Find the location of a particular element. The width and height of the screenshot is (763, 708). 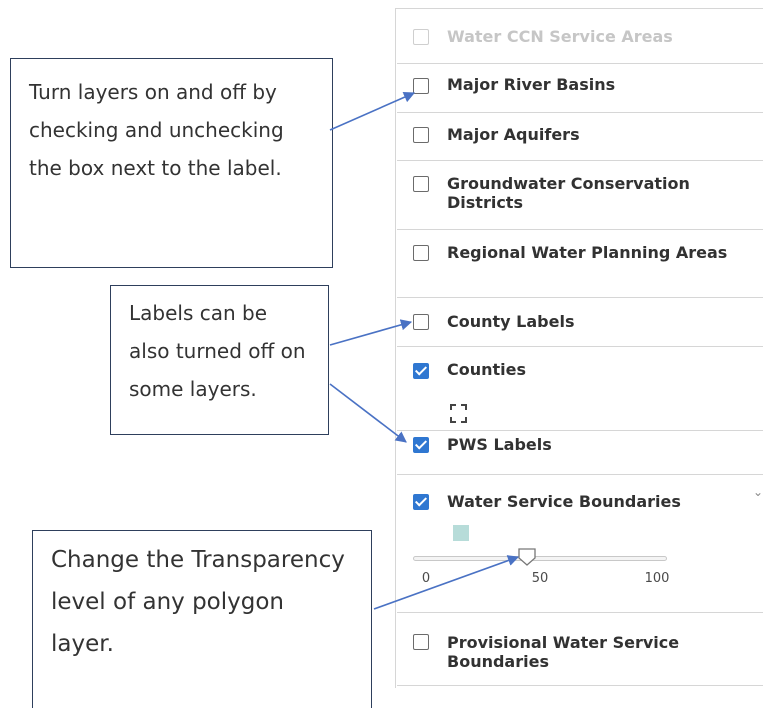

layer-checkbox-county-labels is located at coordinates (421, 322).